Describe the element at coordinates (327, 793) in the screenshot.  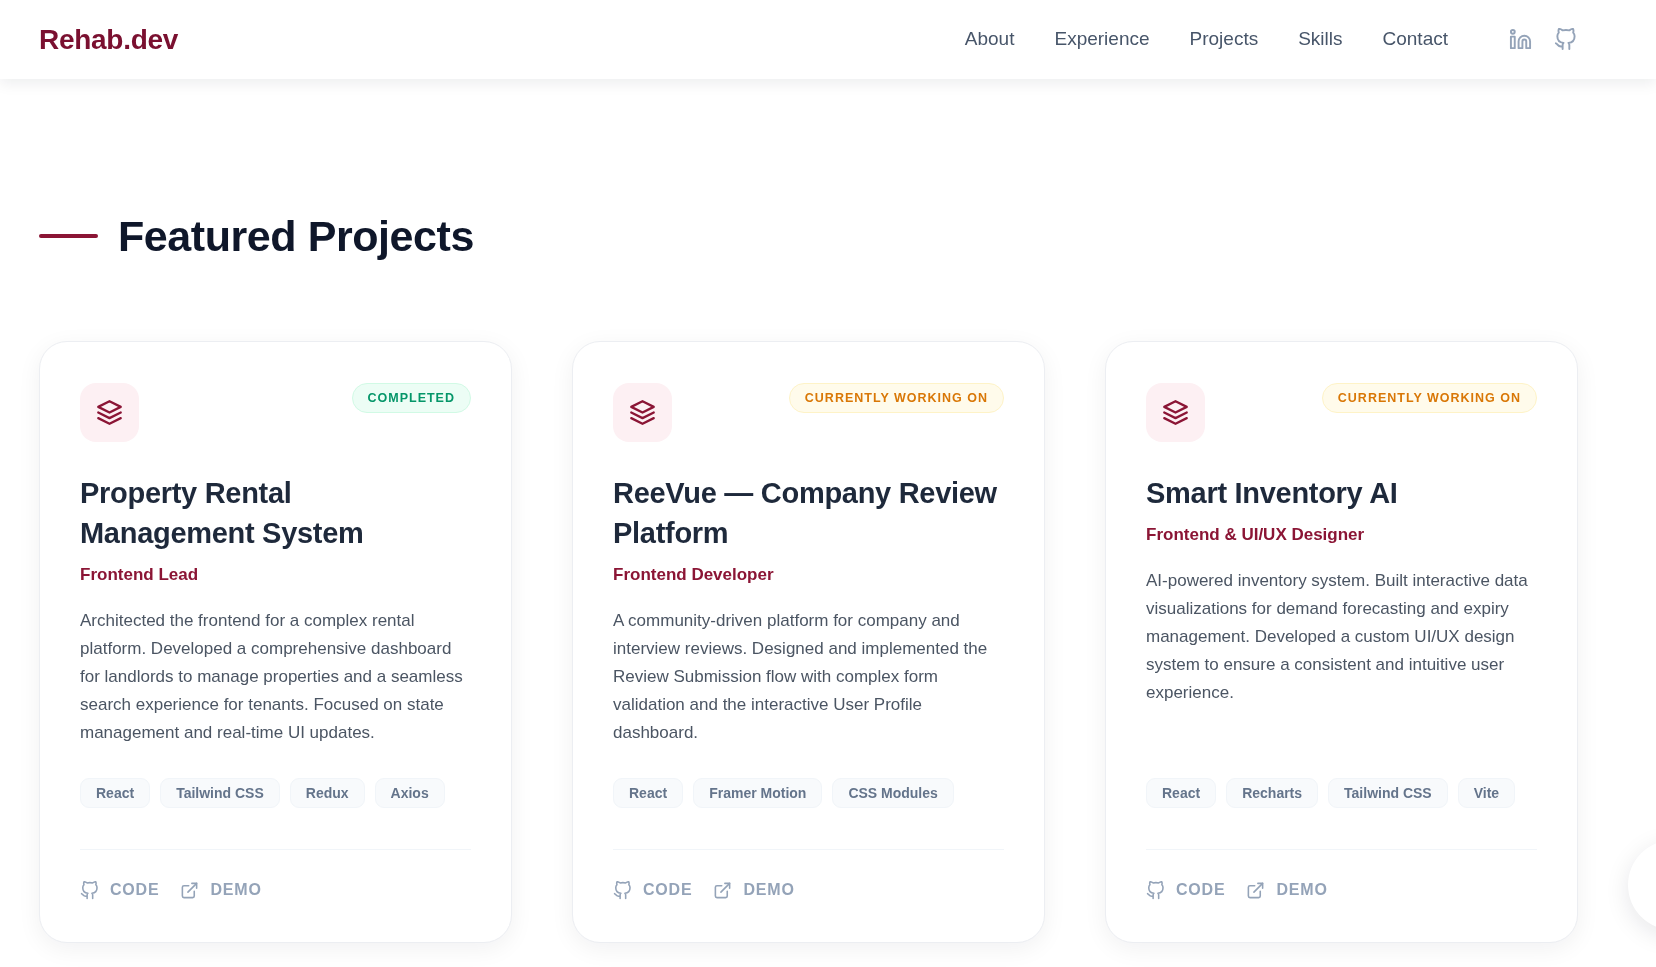
I see `tech-tag: Redux` at that location.